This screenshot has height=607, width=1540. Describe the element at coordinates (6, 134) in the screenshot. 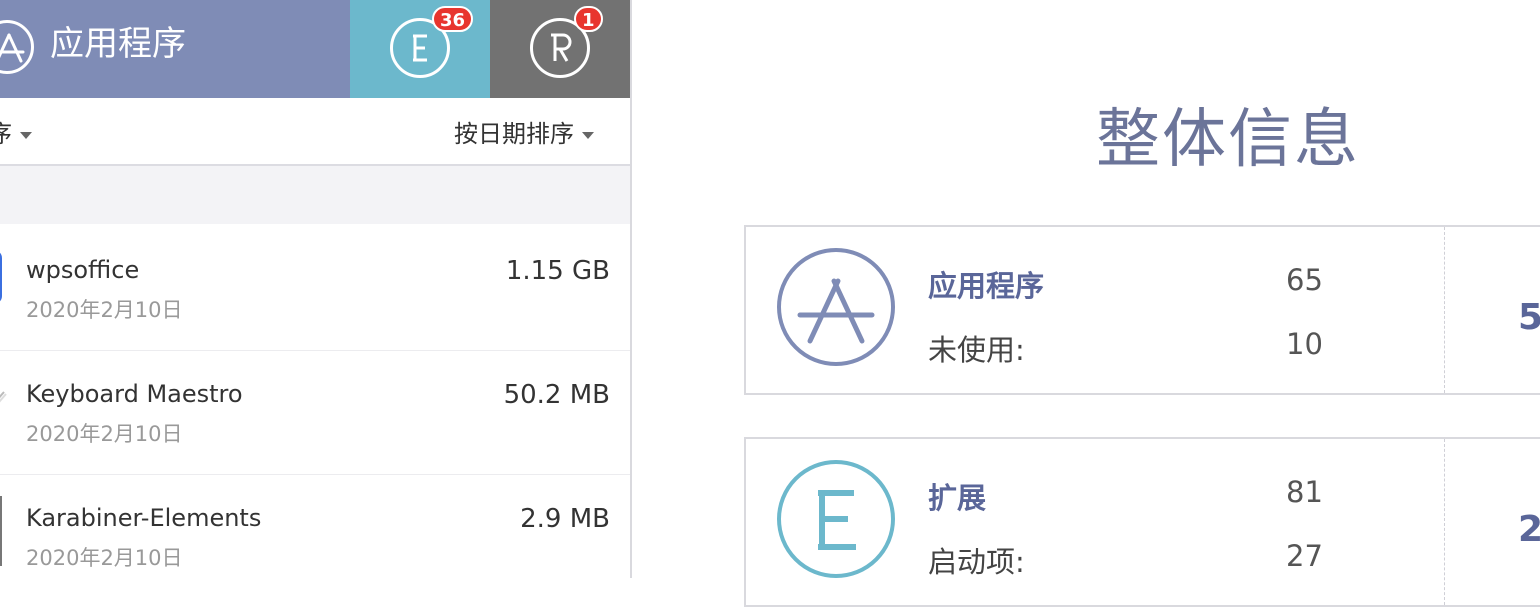

I see `sort-by-name-label: 序` at that location.